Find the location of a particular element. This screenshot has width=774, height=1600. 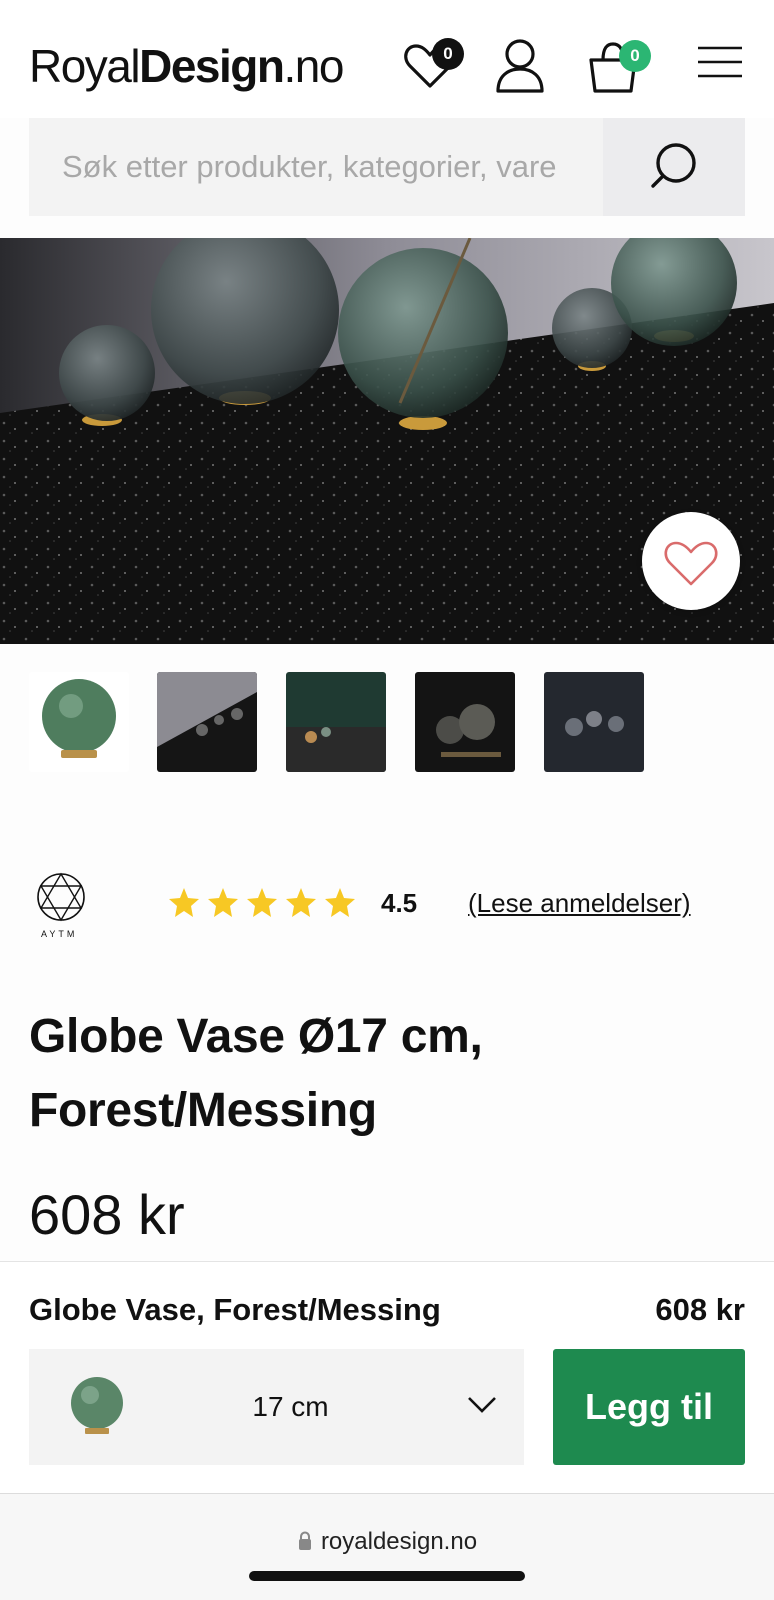

user-icon is located at coordinates (520, 66).